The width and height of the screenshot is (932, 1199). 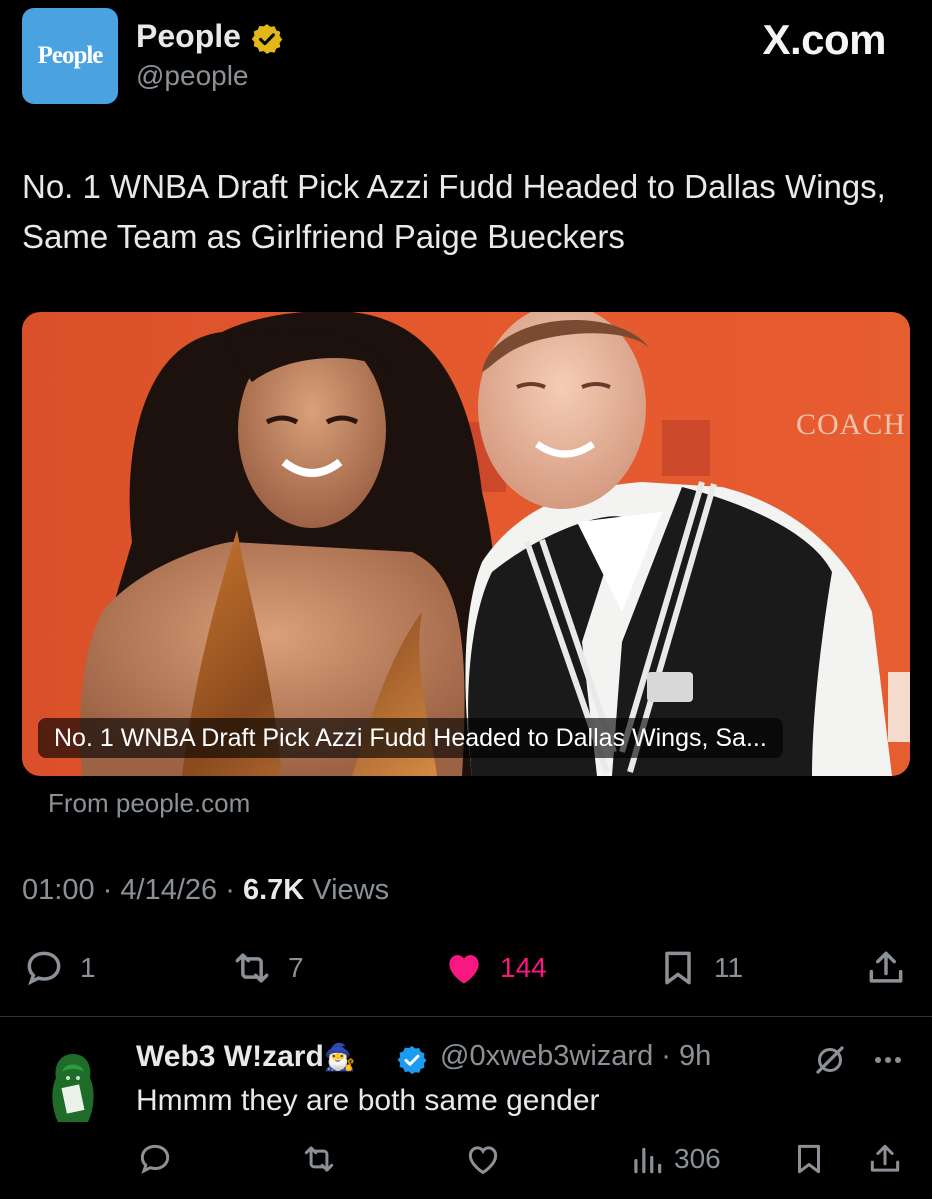 I want to click on bookmark-button: 11, so click(x=699, y=968).